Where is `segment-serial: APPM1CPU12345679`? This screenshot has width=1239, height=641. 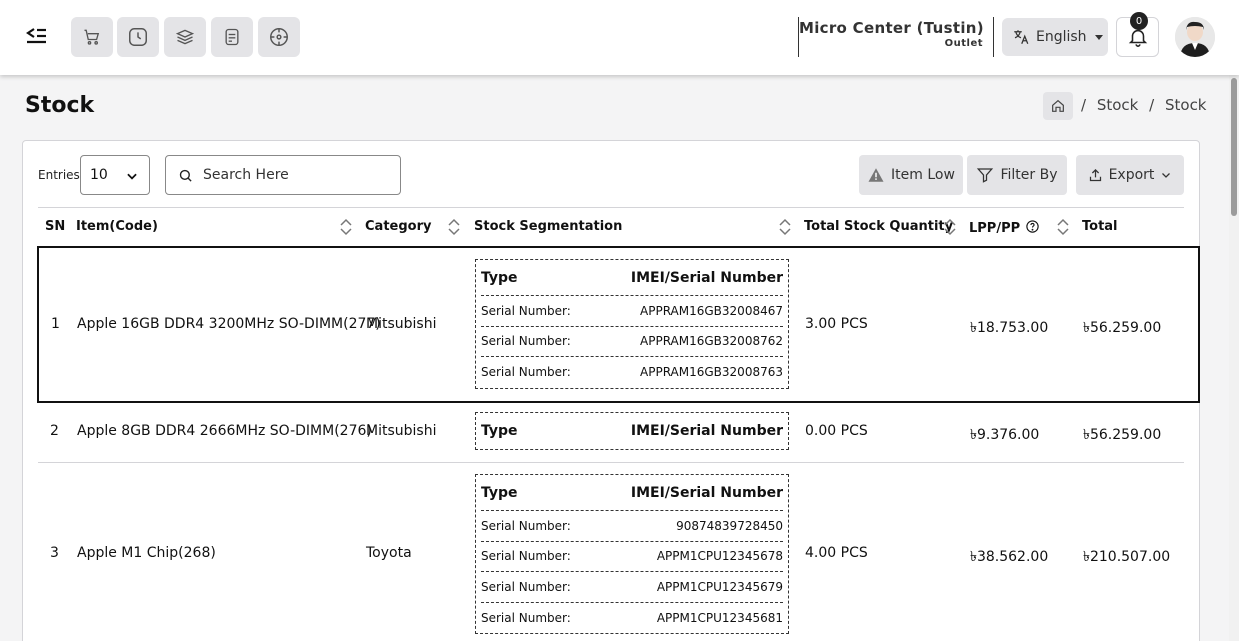 segment-serial: APPM1CPU12345679 is located at coordinates (719, 586).